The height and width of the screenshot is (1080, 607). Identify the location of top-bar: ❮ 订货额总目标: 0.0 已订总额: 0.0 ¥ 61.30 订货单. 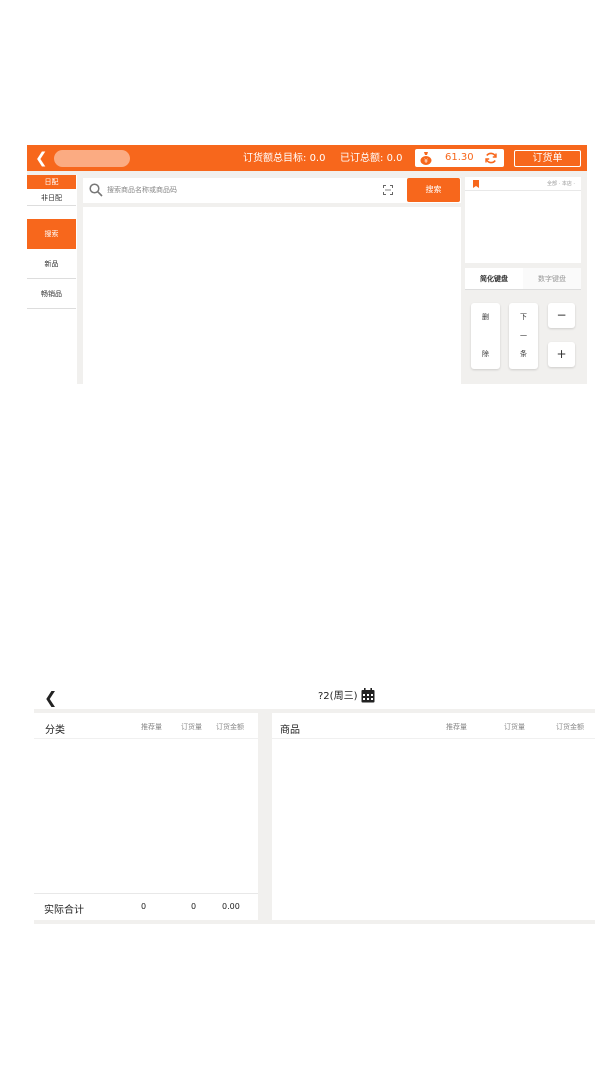
(307, 158).